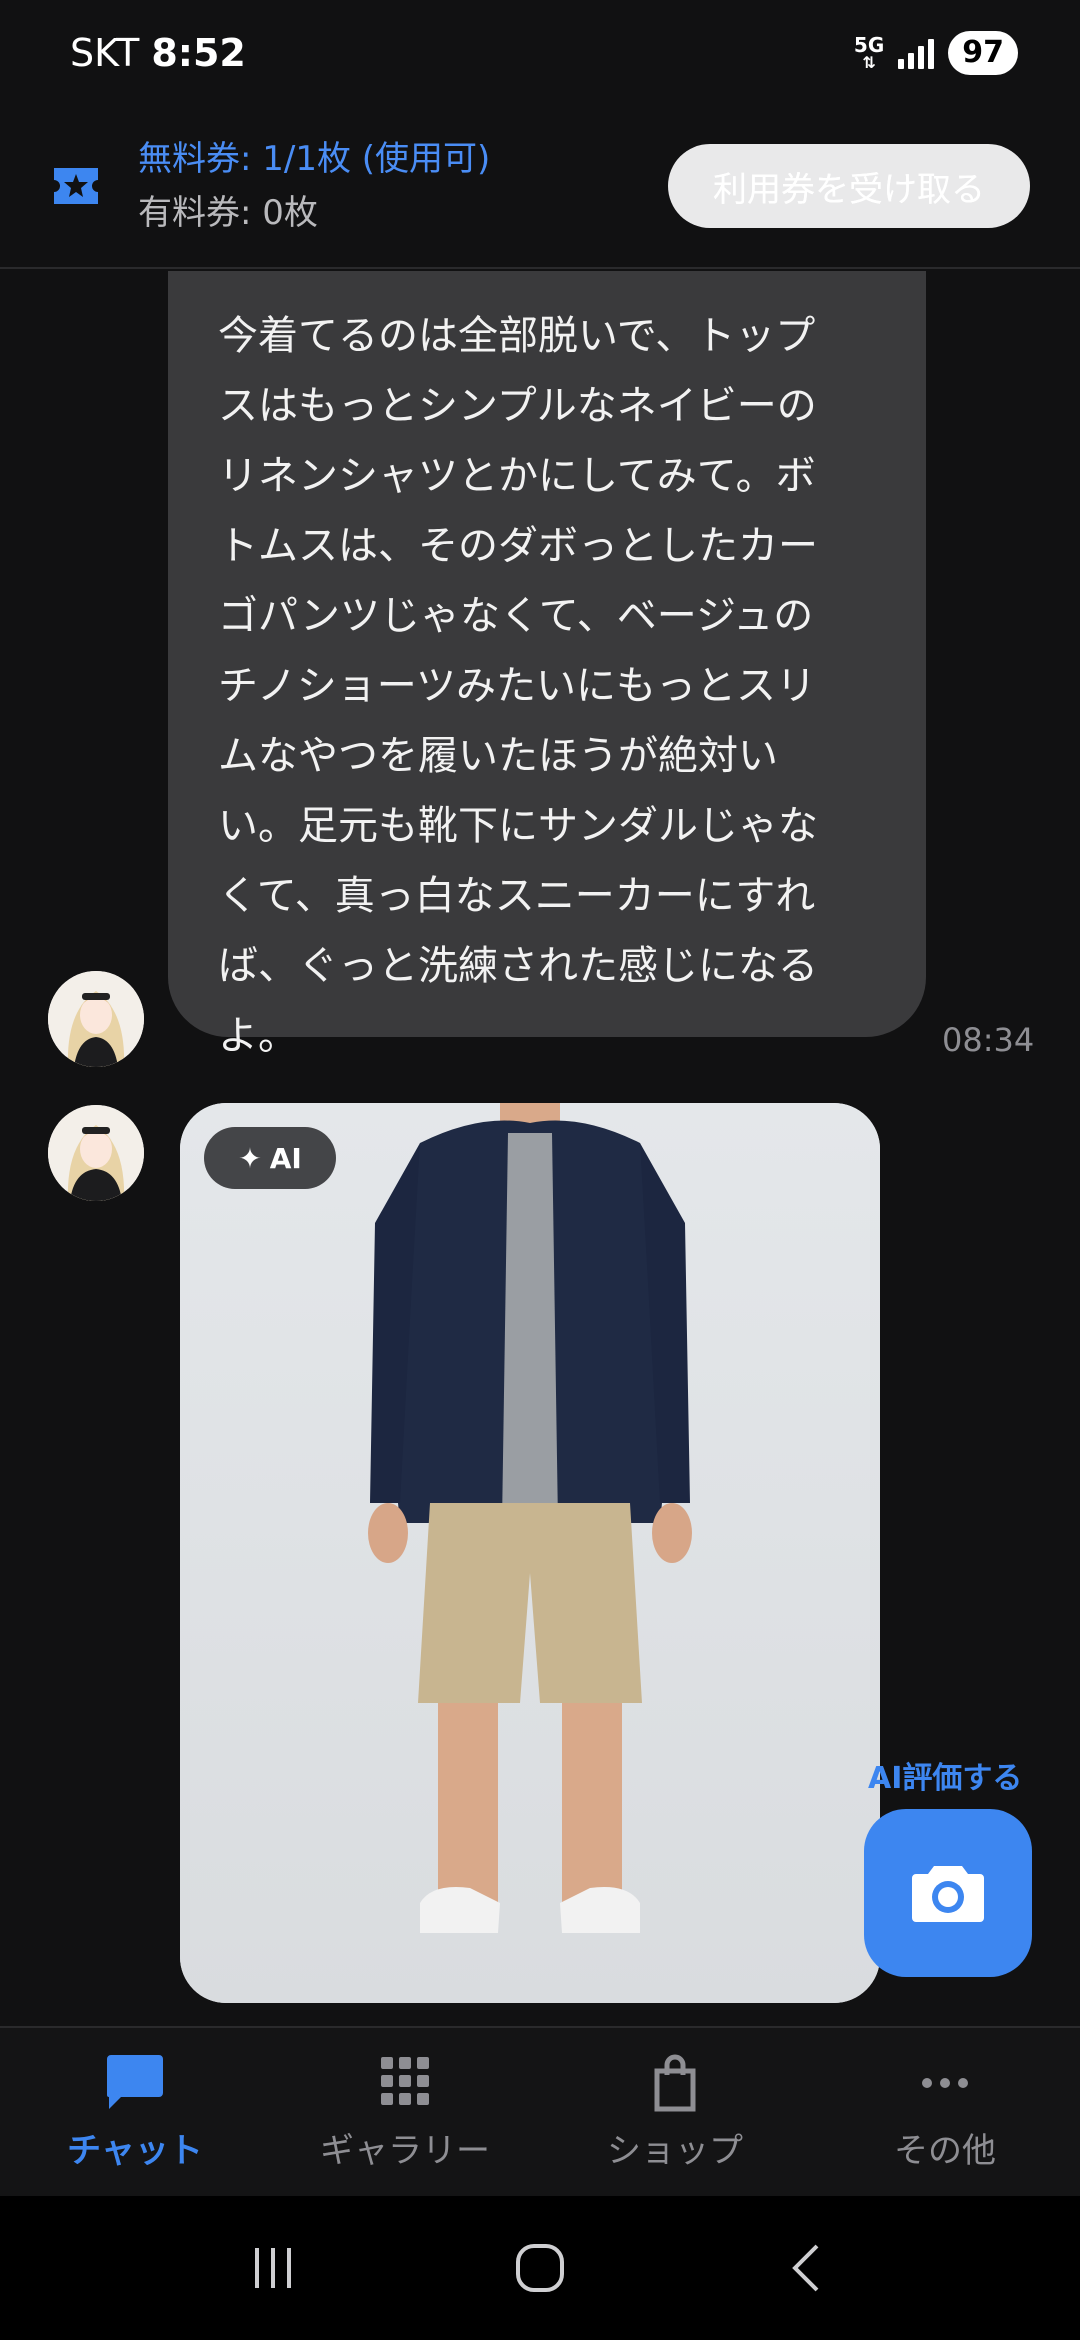  I want to click on status-left: SKT 8:52, so click(158, 53).